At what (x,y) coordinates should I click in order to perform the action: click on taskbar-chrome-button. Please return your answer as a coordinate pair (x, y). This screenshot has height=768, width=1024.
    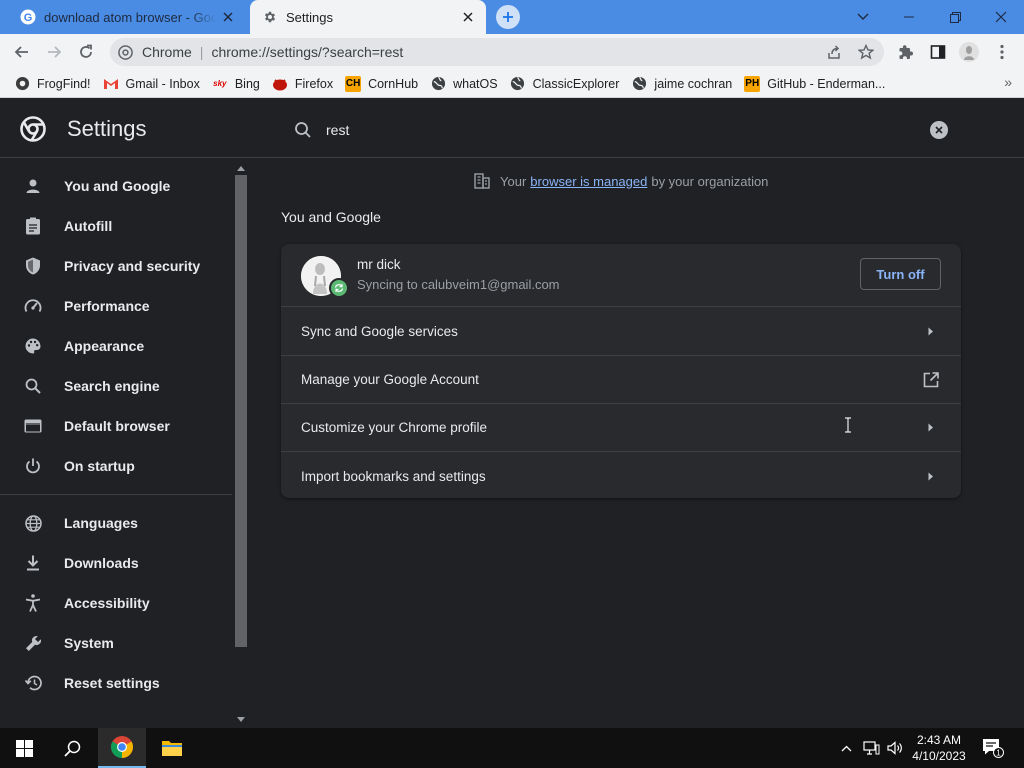
    Looking at the image, I should click on (122, 748).